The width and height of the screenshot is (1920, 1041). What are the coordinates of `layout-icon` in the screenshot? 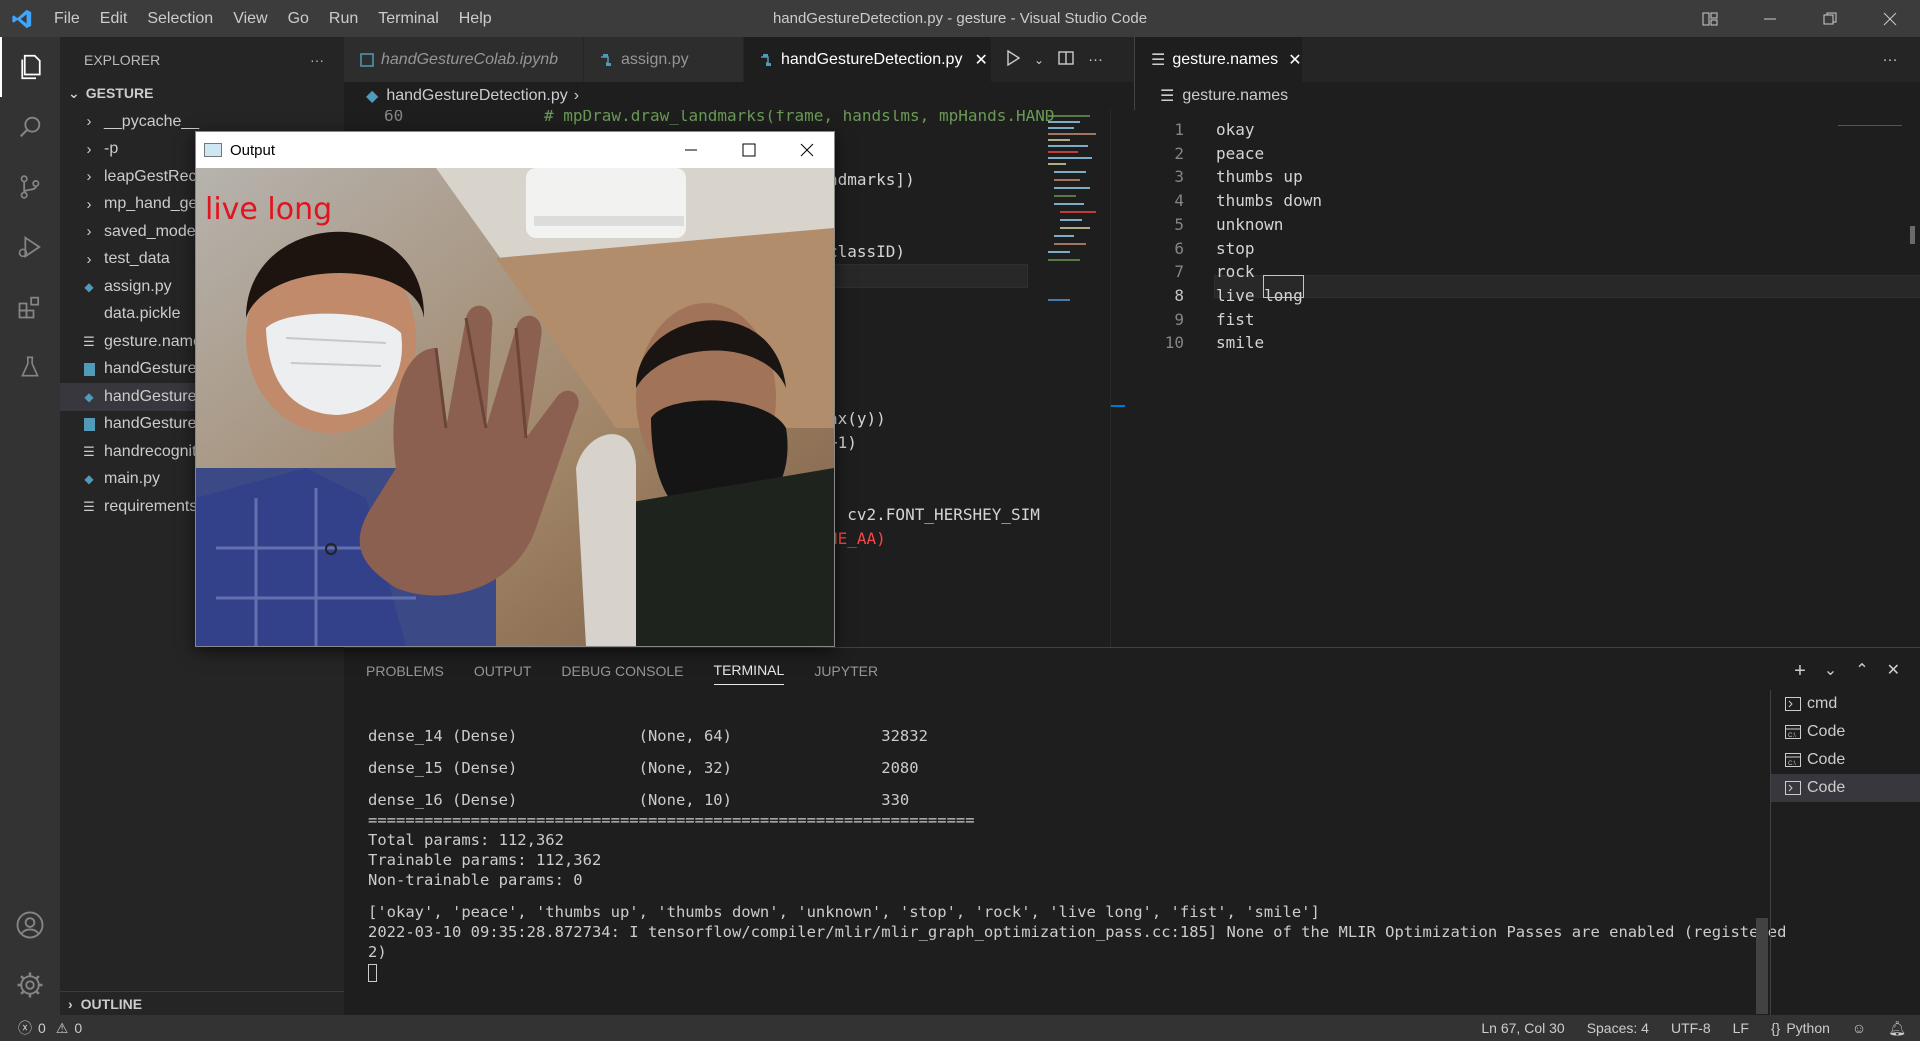 It's located at (1710, 18).